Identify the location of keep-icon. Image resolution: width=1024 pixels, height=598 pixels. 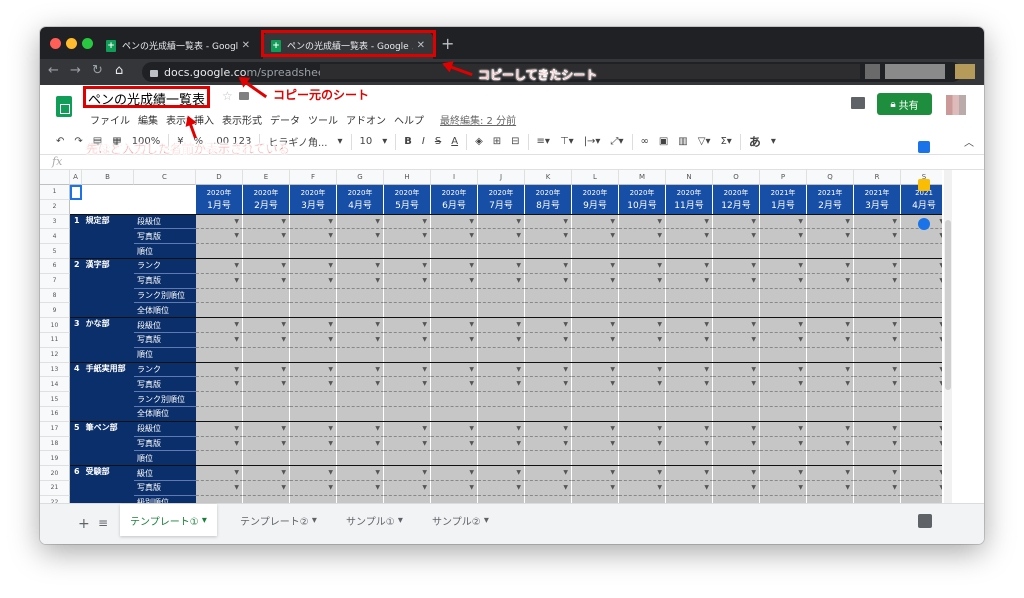
(924, 185).